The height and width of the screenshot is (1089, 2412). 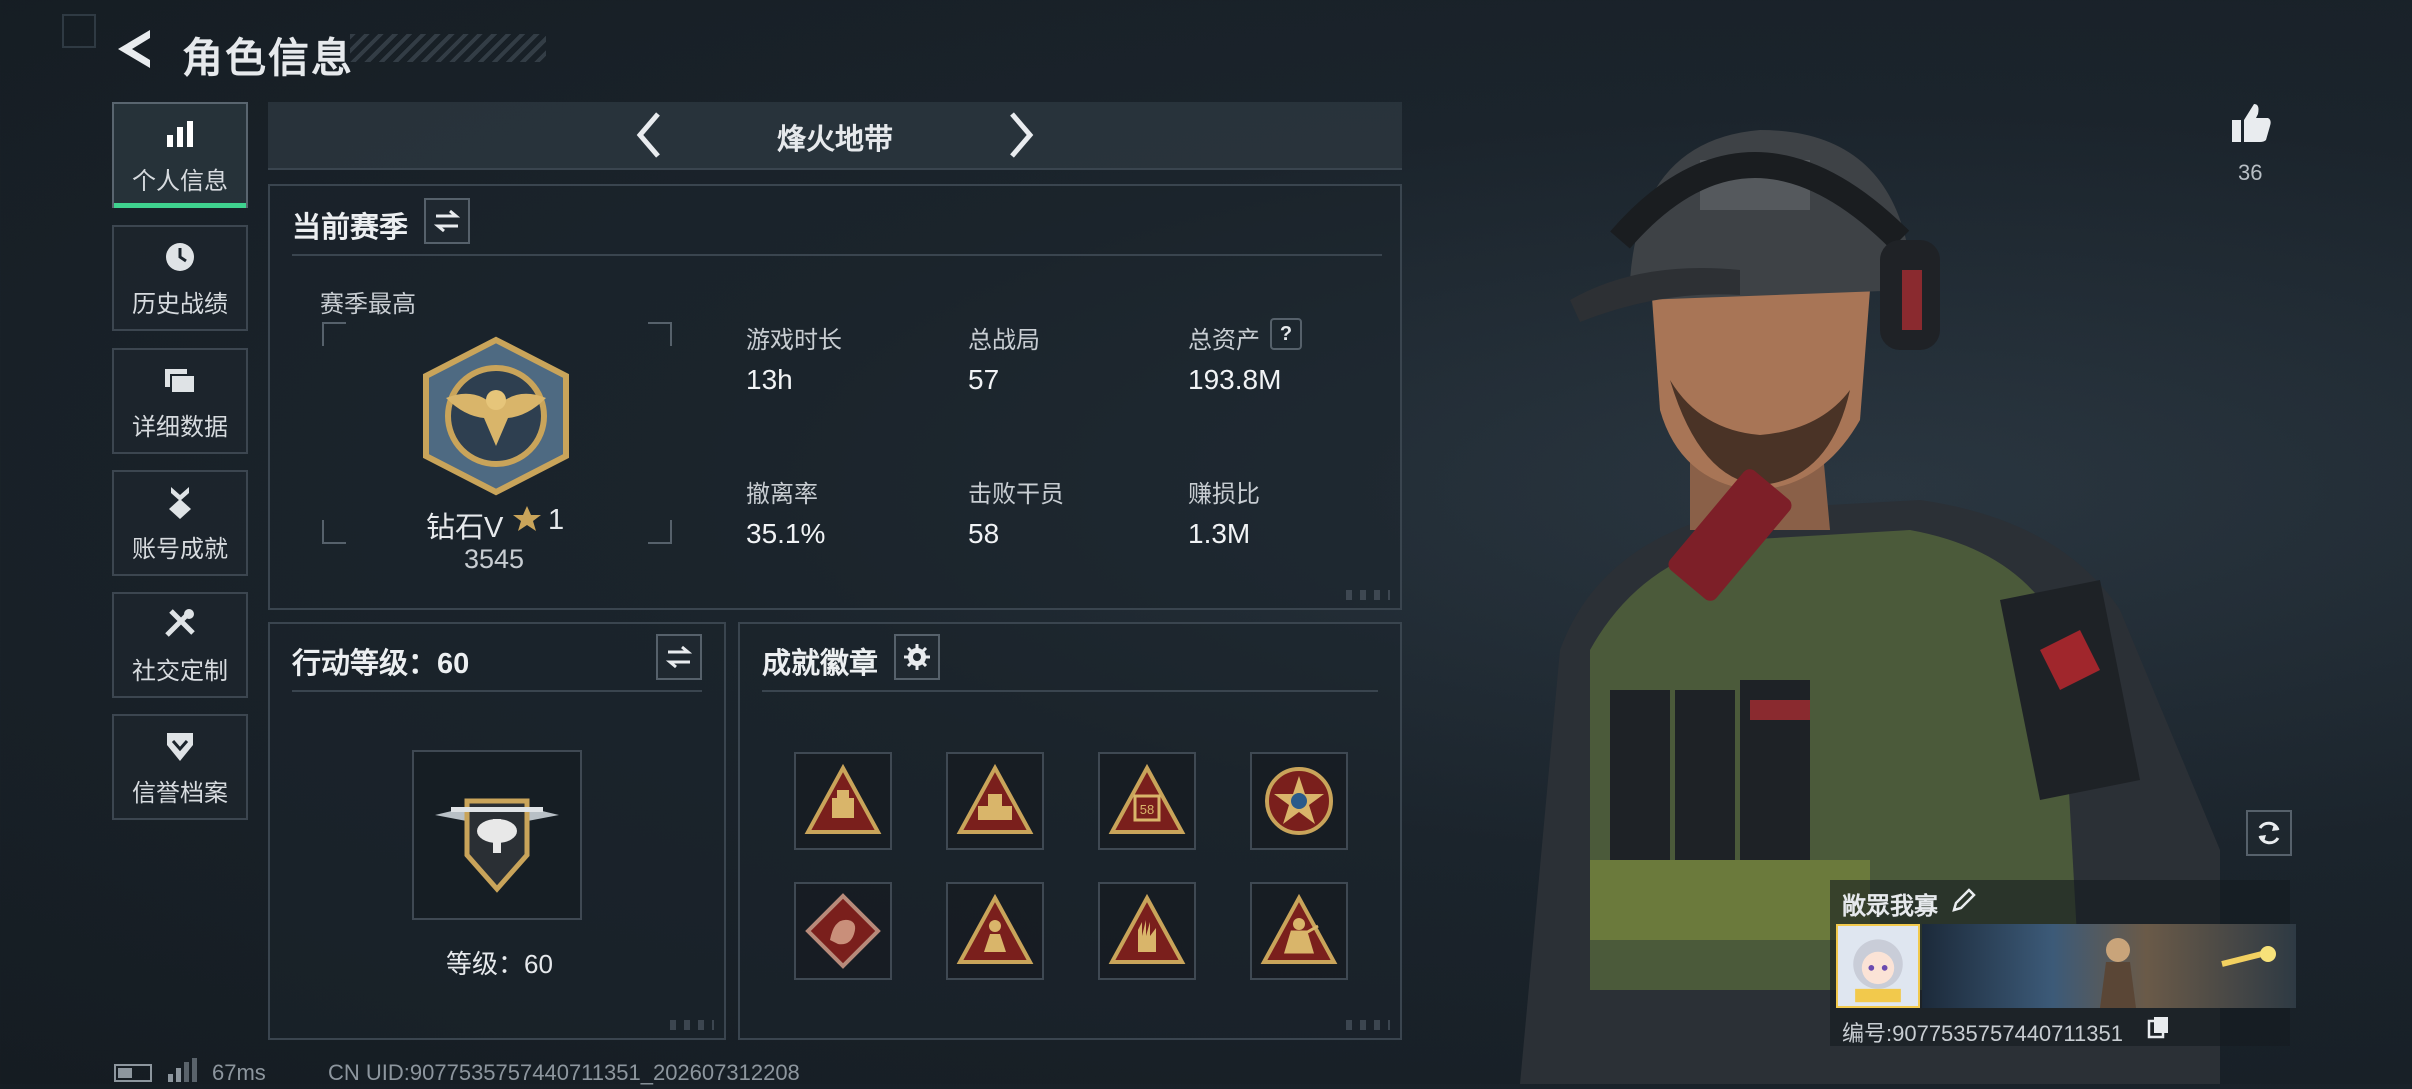 I want to click on achievements-settings-button, so click(x=917, y=657).